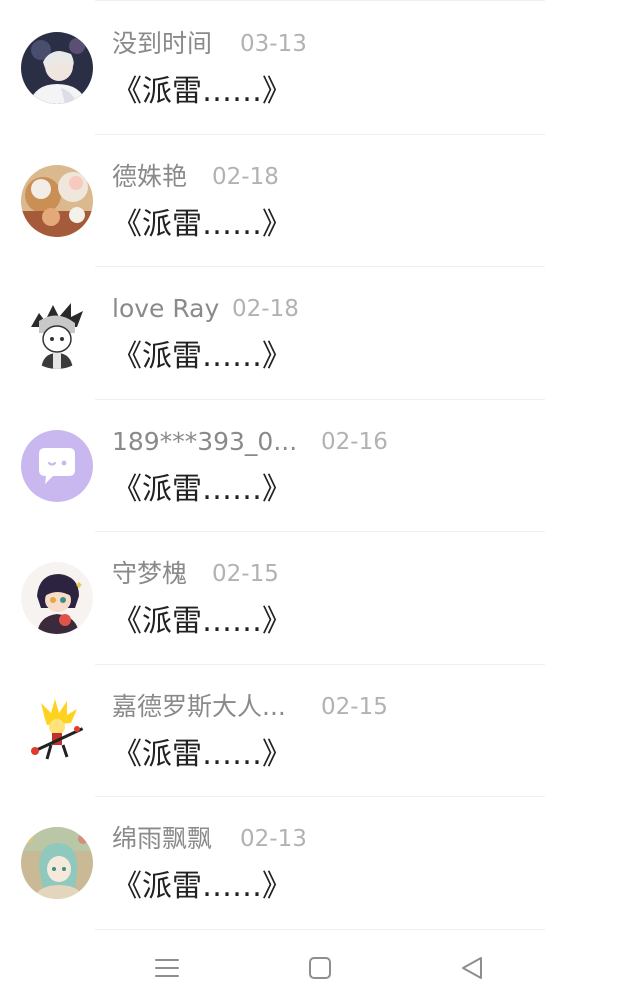 Image resolution: width=640 pixels, height=1006 pixels. What do you see at coordinates (320, 201) in the screenshot?
I see `conversation-item: 德姝艳 02-18 《派雷……》` at bounding box center [320, 201].